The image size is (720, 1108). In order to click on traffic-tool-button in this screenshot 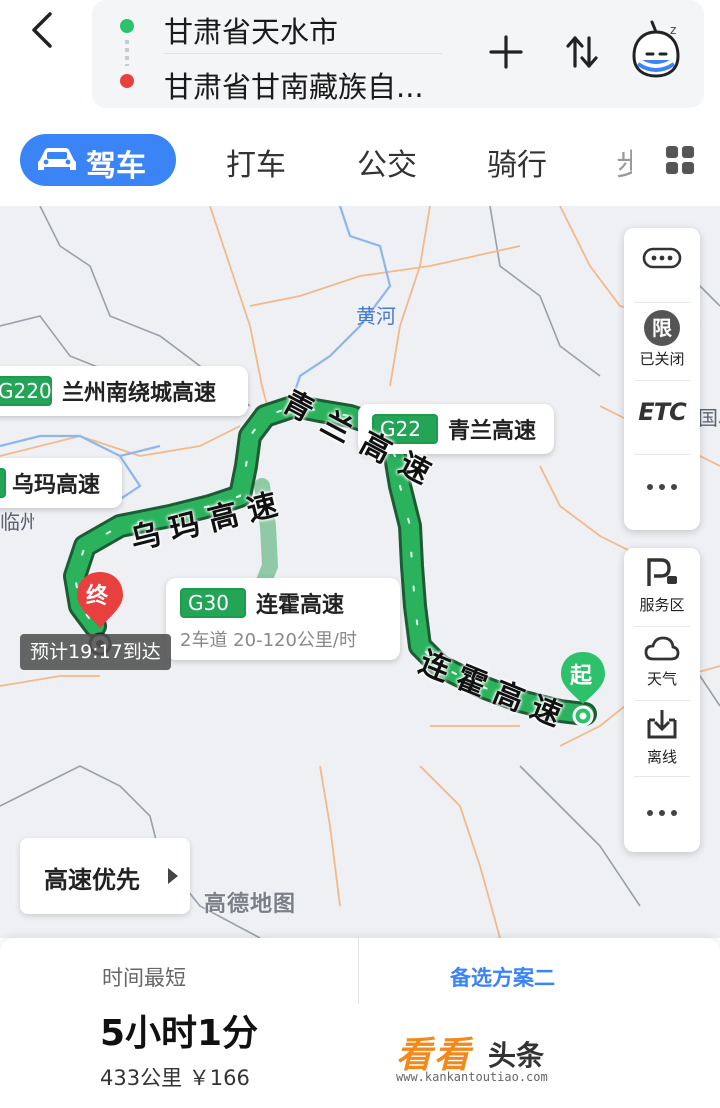, I will do `click(662, 260)`.